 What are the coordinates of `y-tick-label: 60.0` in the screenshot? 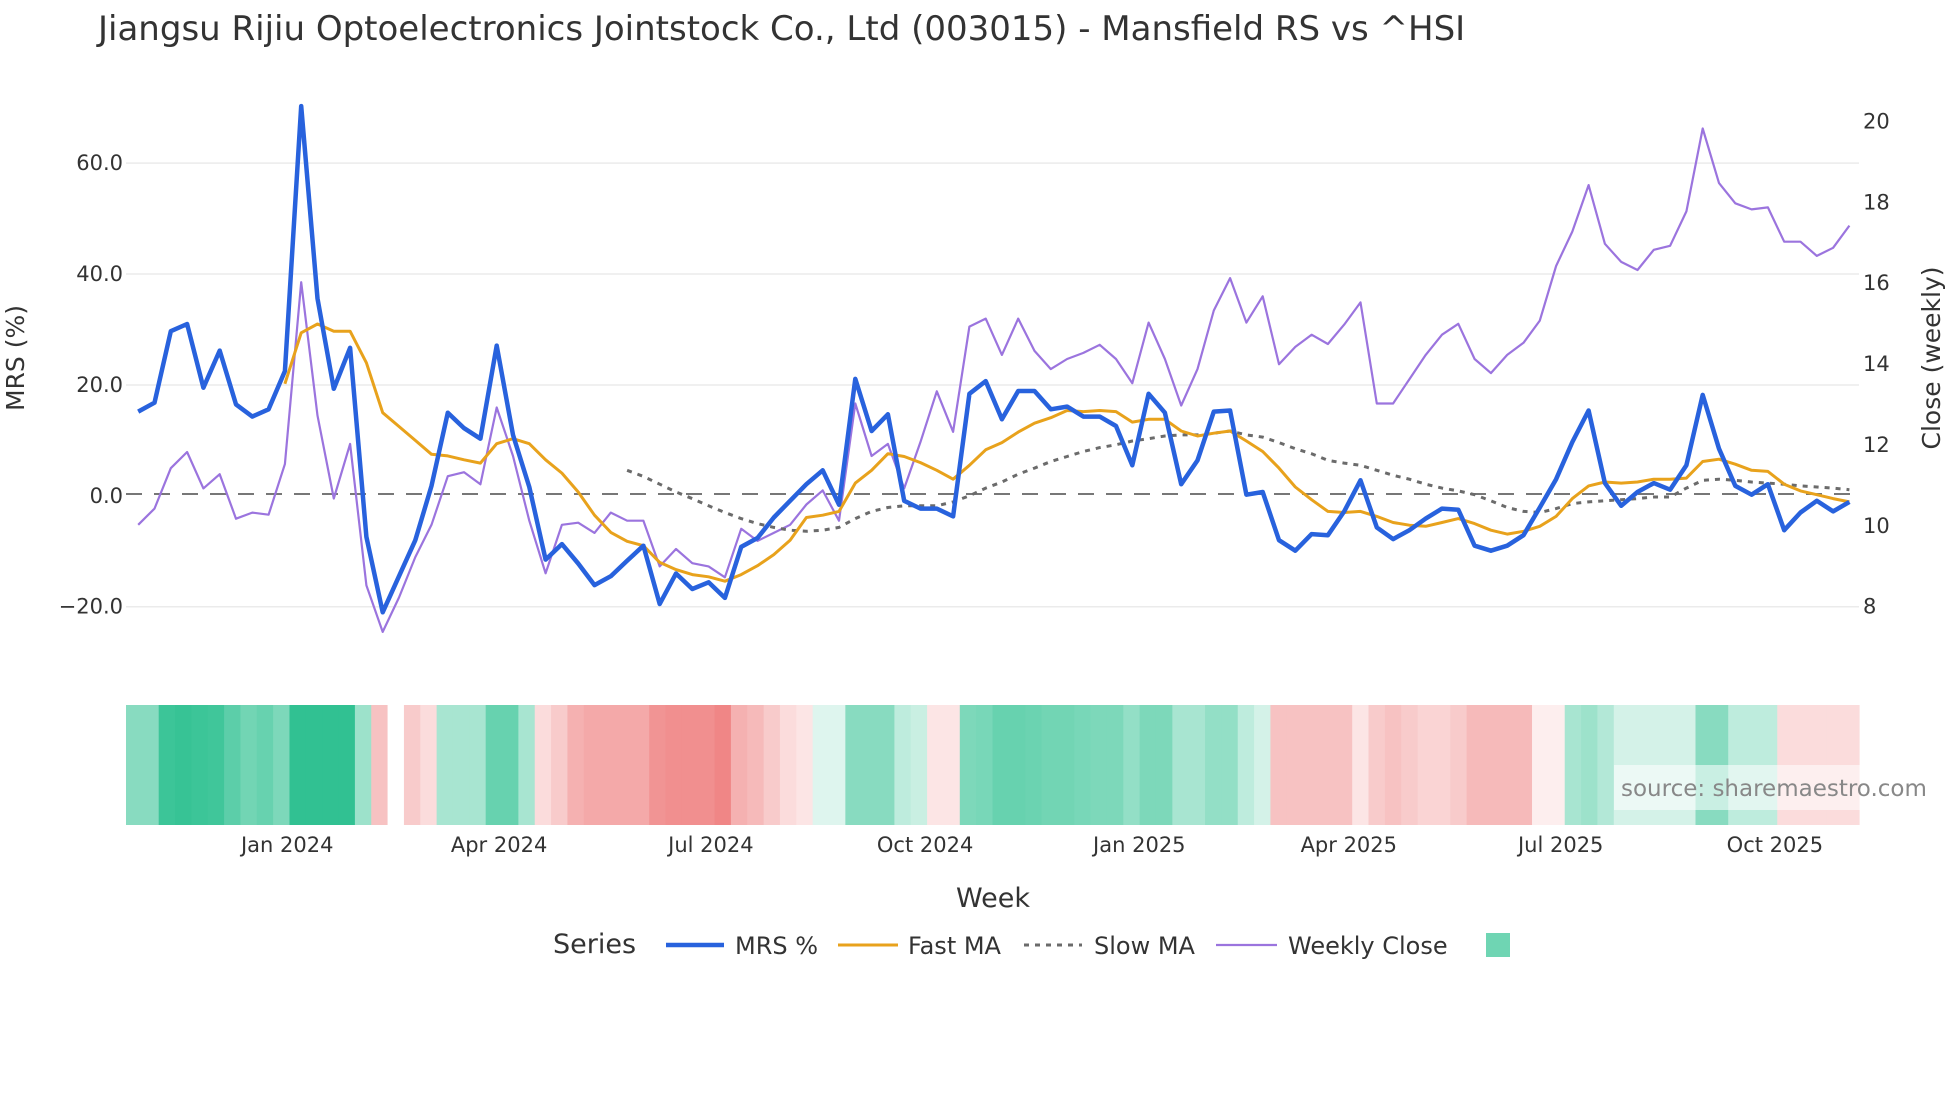 It's located at (99, 163).